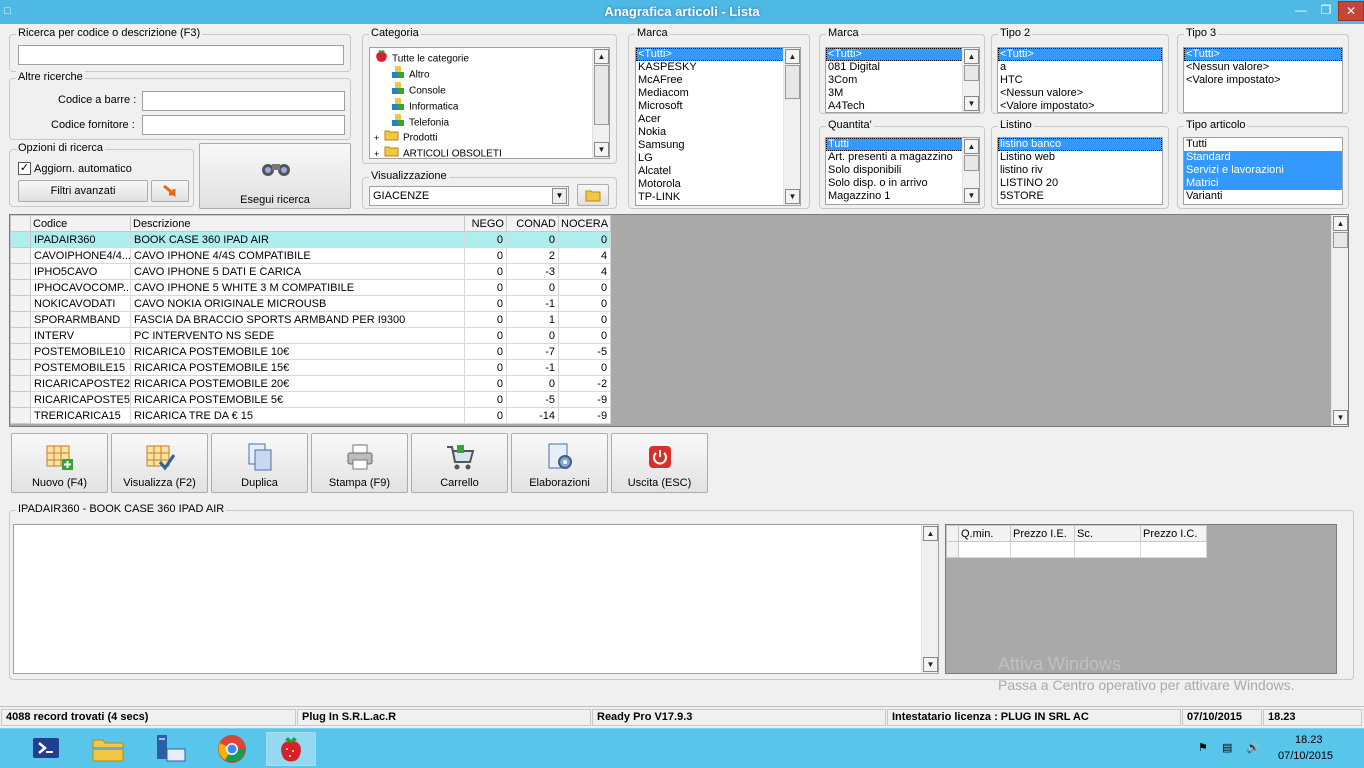  Describe the element at coordinates (600, 103) in the screenshot. I see `category-scrollbar: ▲ ▼` at that location.